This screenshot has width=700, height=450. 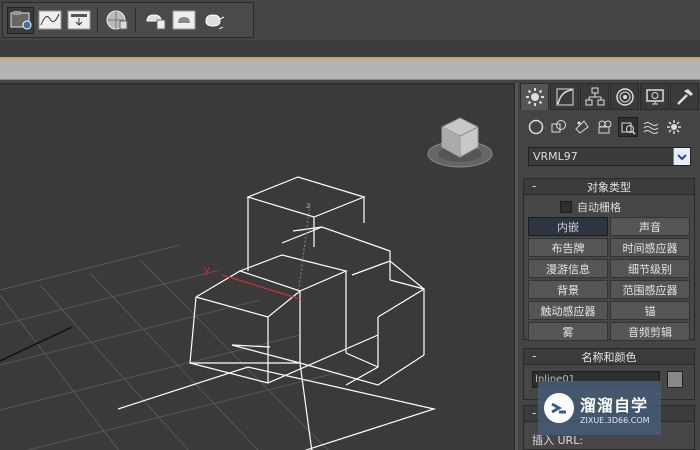 What do you see at coordinates (568, 226) in the screenshot?
I see `inline-button: 内嵌` at bounding box center [568, 226].